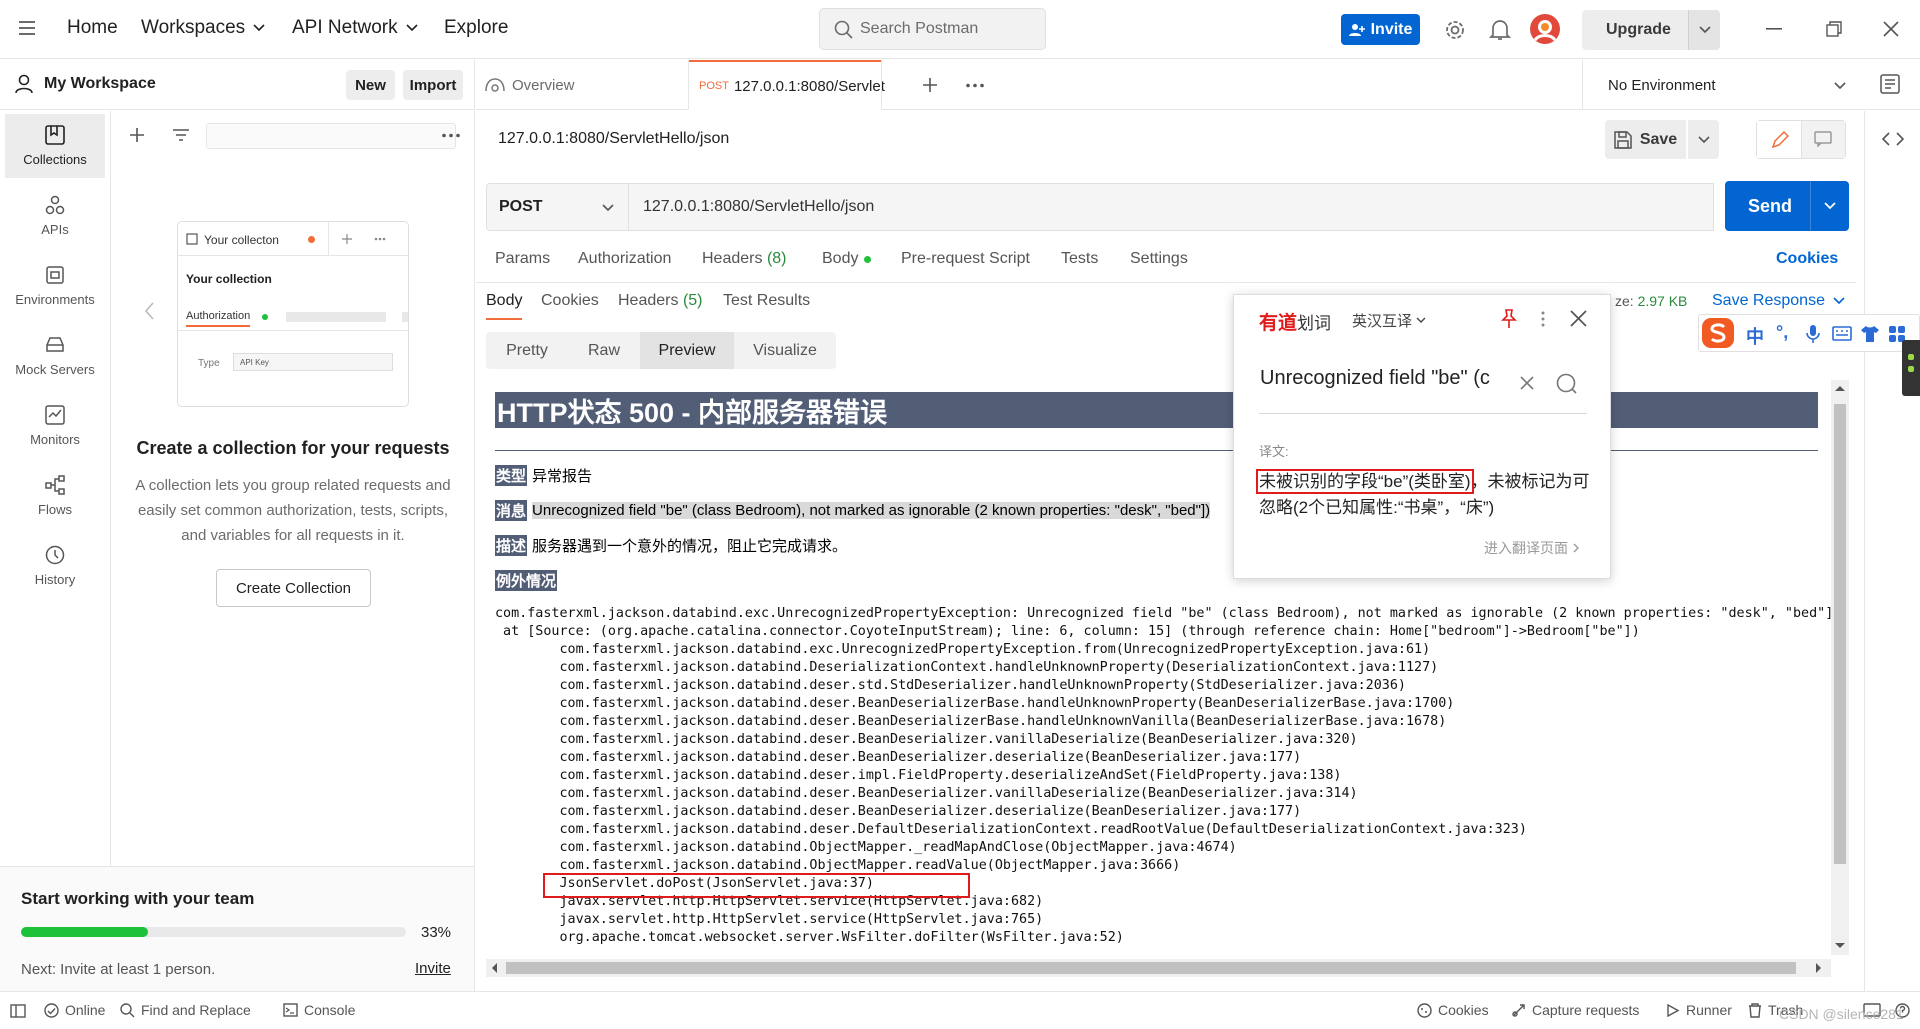 The width and height of the screenshot is (1920, 1029). I want to click on search-input: Search Postman, so click(932, 29).